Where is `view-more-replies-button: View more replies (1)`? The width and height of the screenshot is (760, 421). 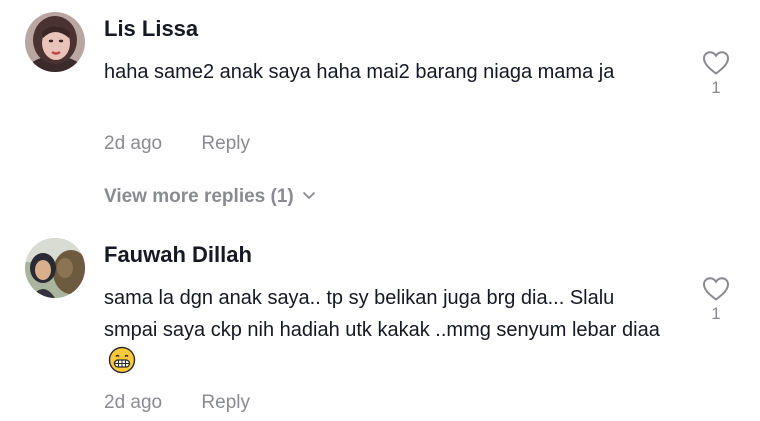
view-more-replies-button: View more replies (1) is located at coordinates (210, 197).